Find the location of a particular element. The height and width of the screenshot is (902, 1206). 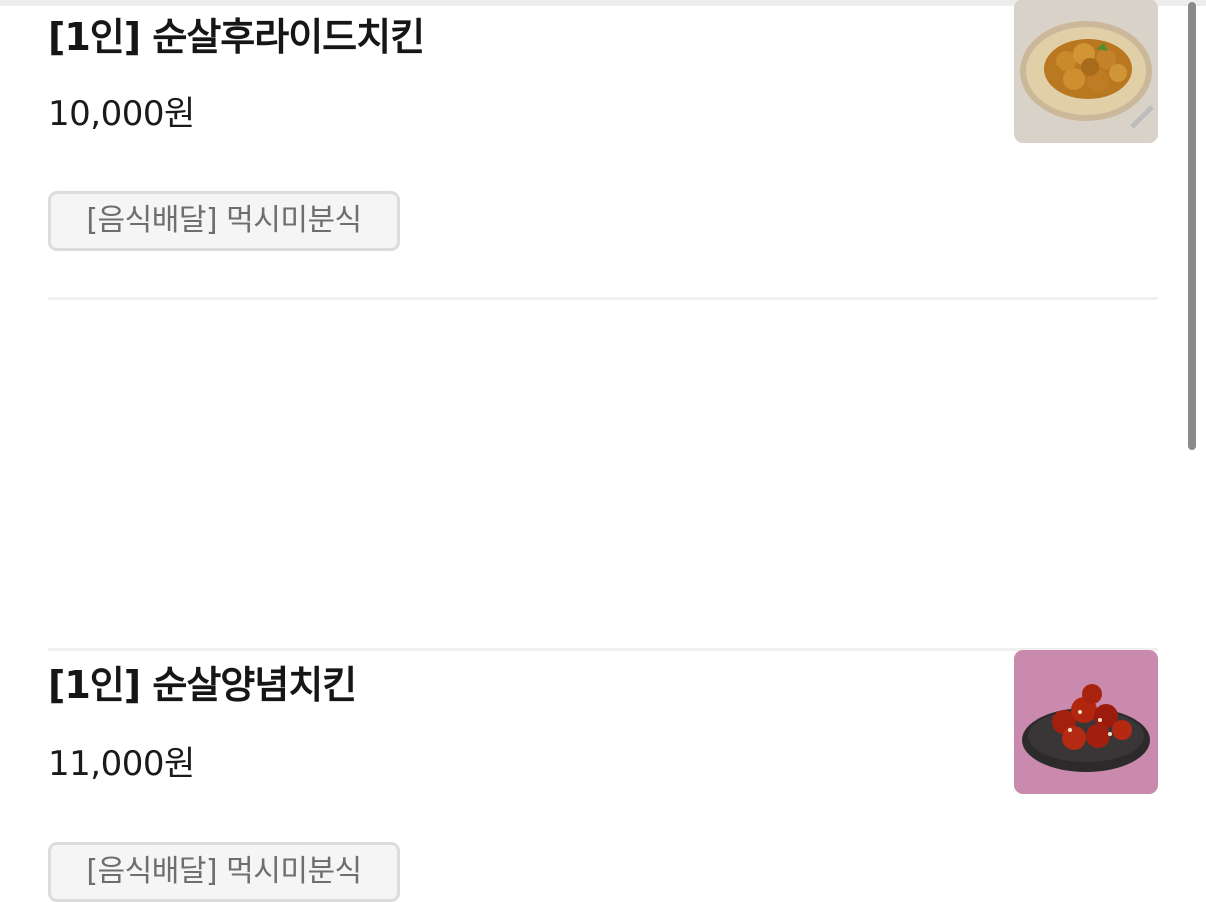

seasoned-chicken-photo is located at coordinates (1086, 722).